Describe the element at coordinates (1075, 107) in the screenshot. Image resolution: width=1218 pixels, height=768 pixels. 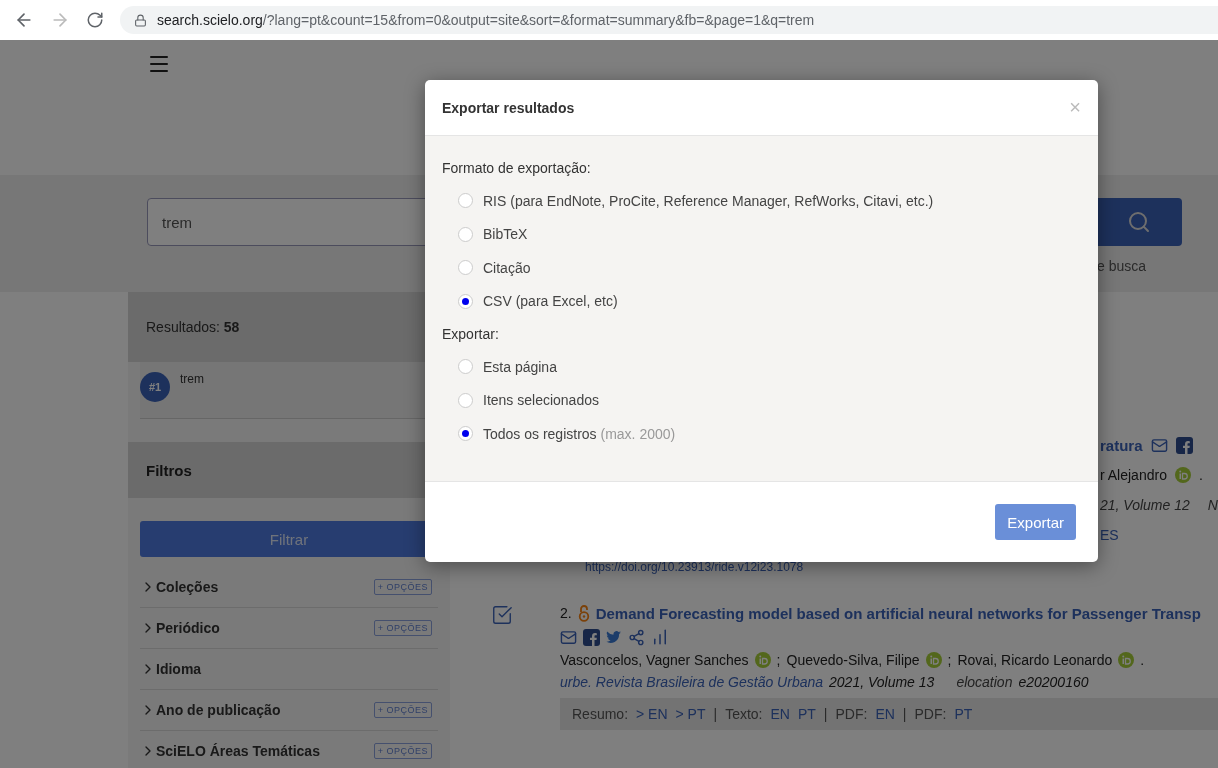
I see `close-button: ×` at that location.